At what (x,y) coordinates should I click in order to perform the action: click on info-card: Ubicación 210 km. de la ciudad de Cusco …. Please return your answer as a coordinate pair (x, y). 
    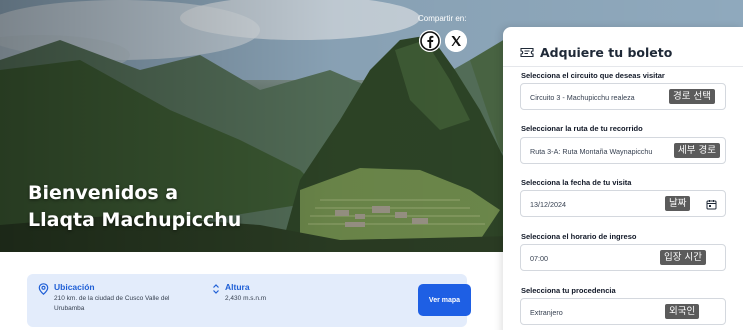
    Looking at the image, I should click on (249, 300).